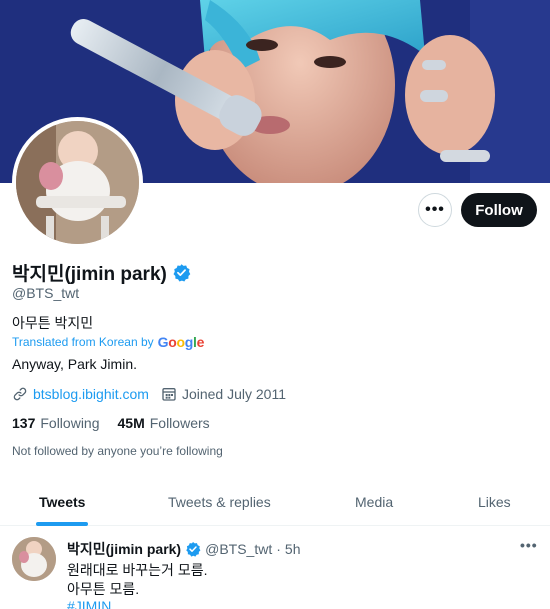  I want to click on translation-attribution: Translated from Korean by Google, so click(108, 342).